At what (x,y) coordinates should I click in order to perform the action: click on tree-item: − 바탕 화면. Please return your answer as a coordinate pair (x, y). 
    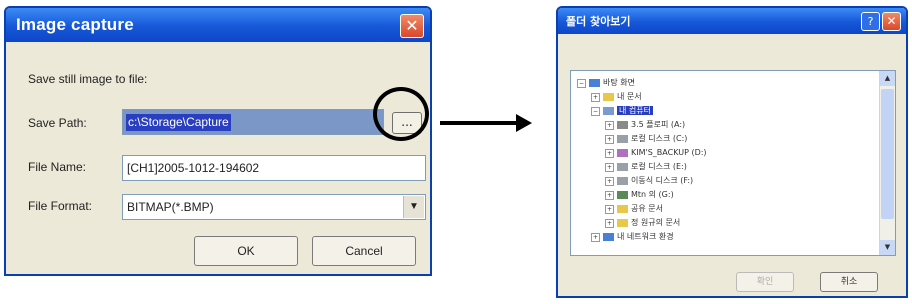
    Looking at the image, I should click on (606, 83).